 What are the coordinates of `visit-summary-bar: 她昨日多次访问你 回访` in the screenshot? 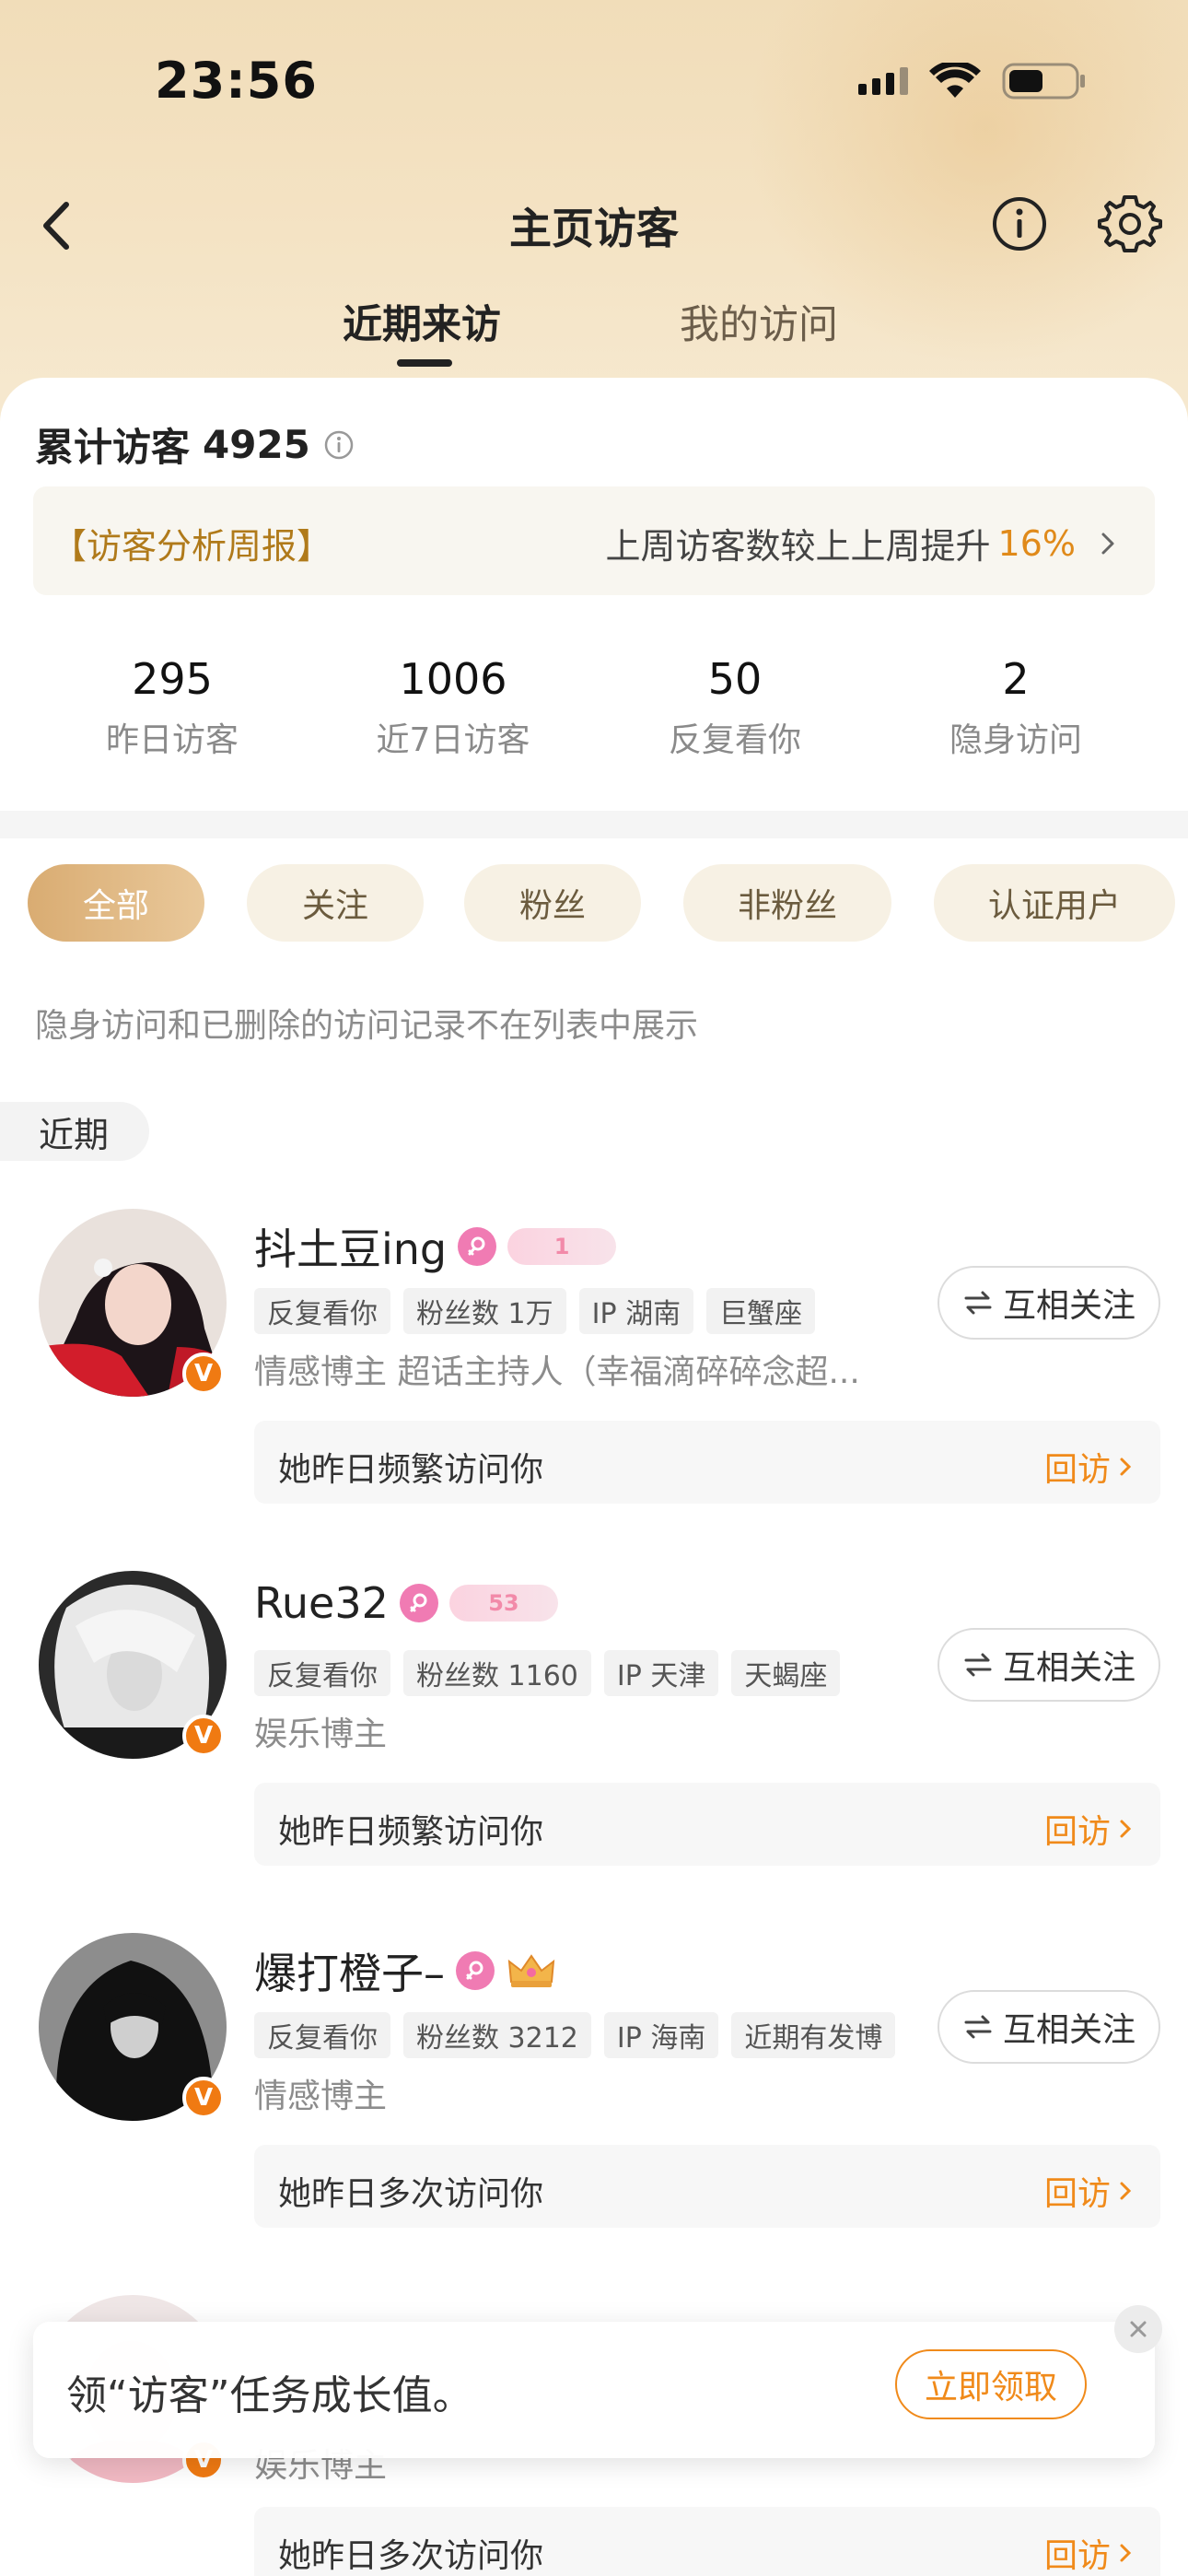 It's located at (707, 2541).